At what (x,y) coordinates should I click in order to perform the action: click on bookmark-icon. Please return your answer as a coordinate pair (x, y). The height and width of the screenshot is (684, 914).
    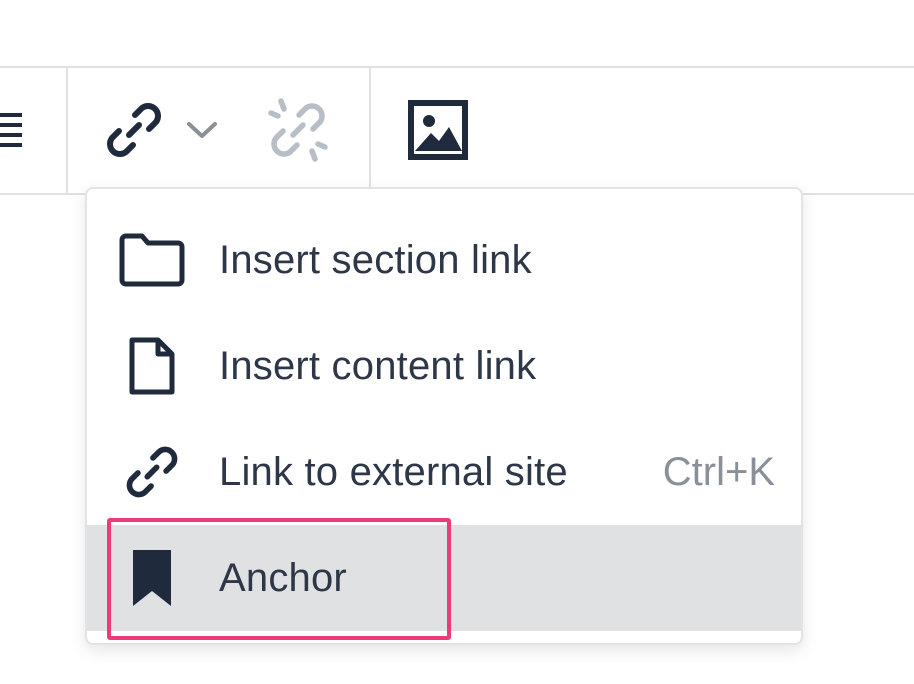
    Looking at the image, I should click on (152, 578).